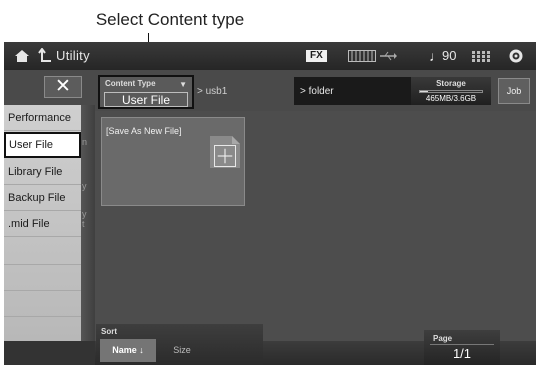  Describe the element at coordinates (183, 84) in the screenshot. I see `dropdown-arrow-icon: ▼` at that location.